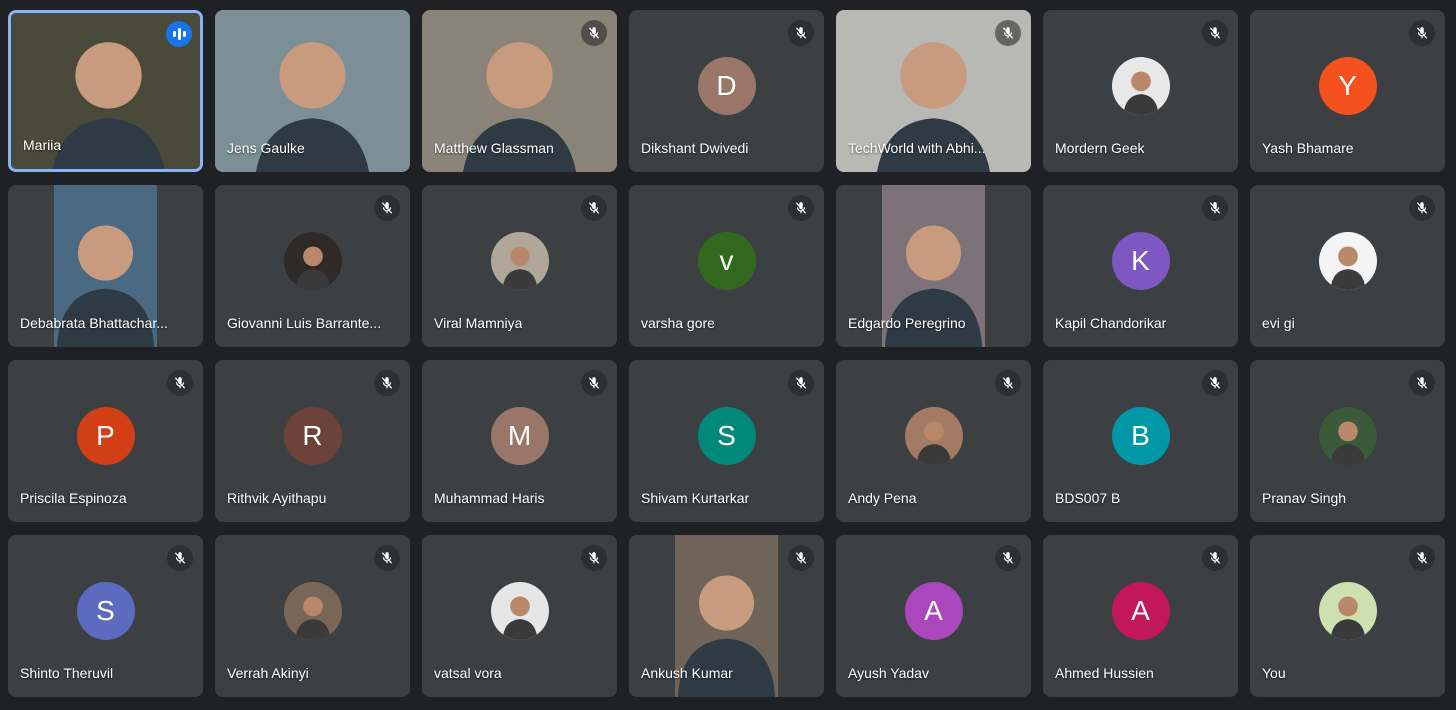 The image size is (1456, 710). I want to click on avatar: B, so click(1140, 436).